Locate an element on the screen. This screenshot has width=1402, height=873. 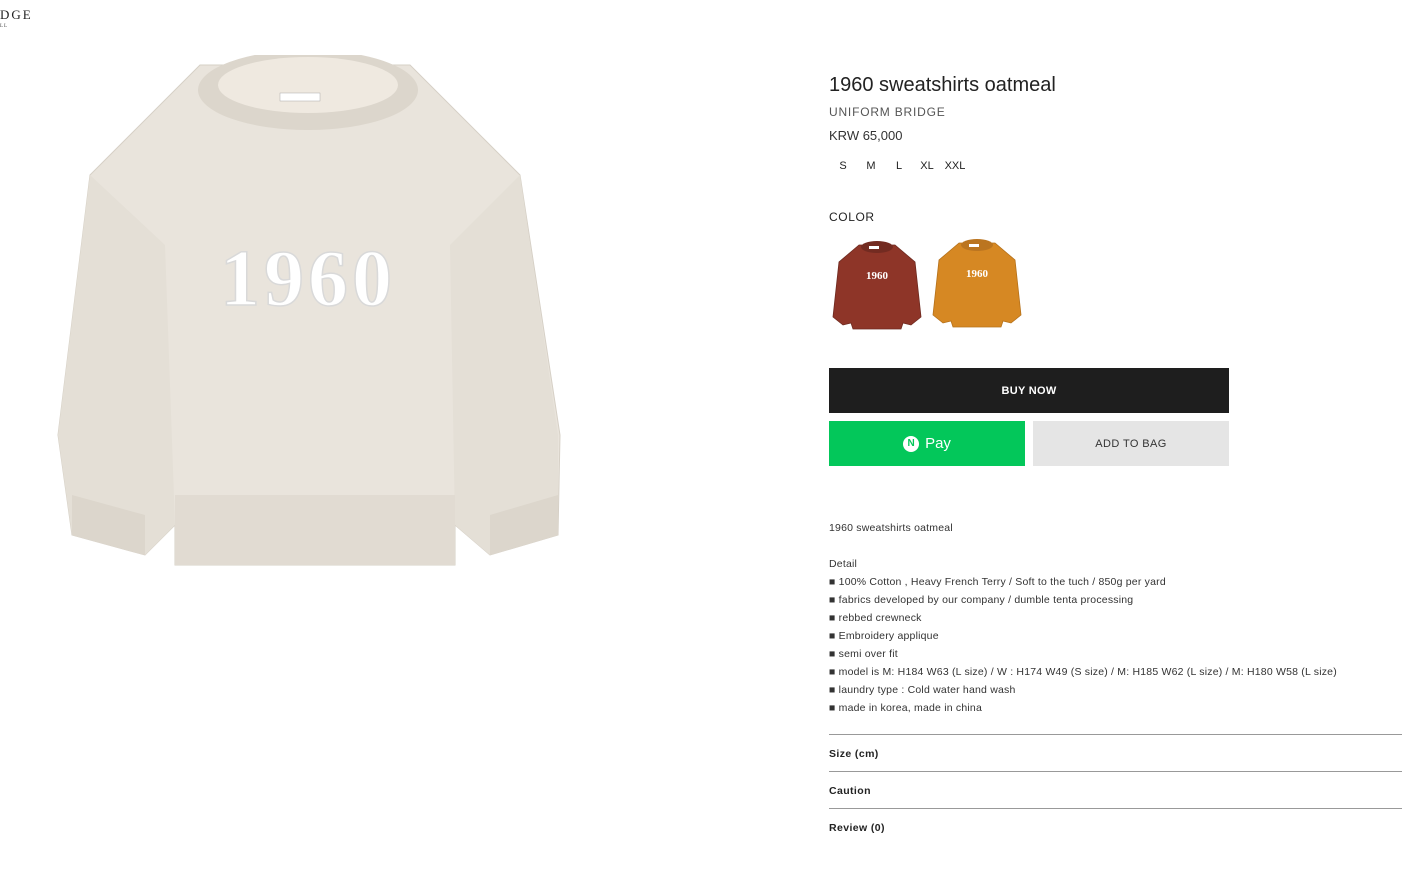
color-label: COLOR is located at coordinates (852, 217).